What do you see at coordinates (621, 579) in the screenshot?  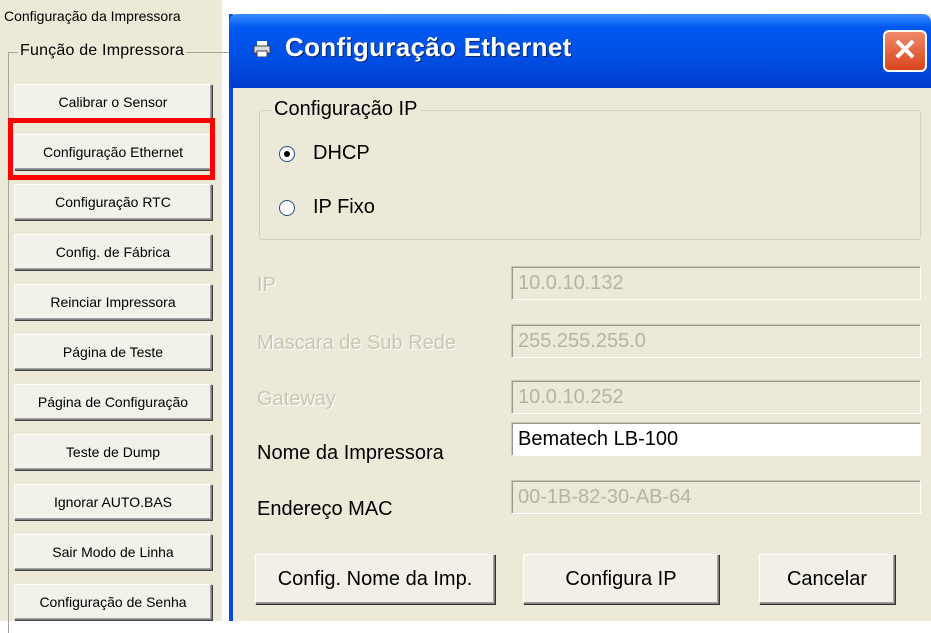 I see `configure-ip-button: Configura IP` at bounding box center [621, 579].